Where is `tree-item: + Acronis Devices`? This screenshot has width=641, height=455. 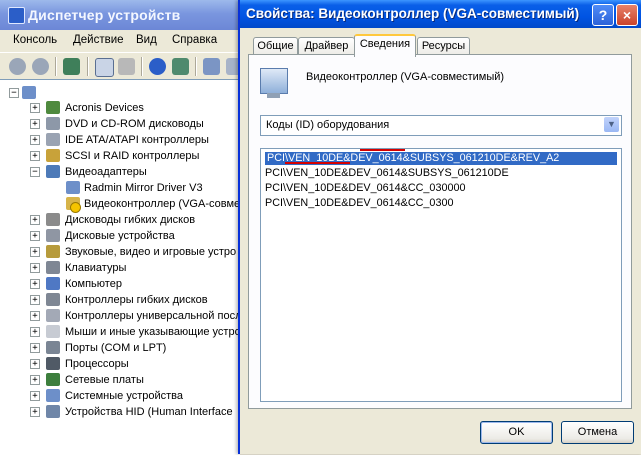
tree-item: + Acronis Devices is located at coordinates (120, 108).